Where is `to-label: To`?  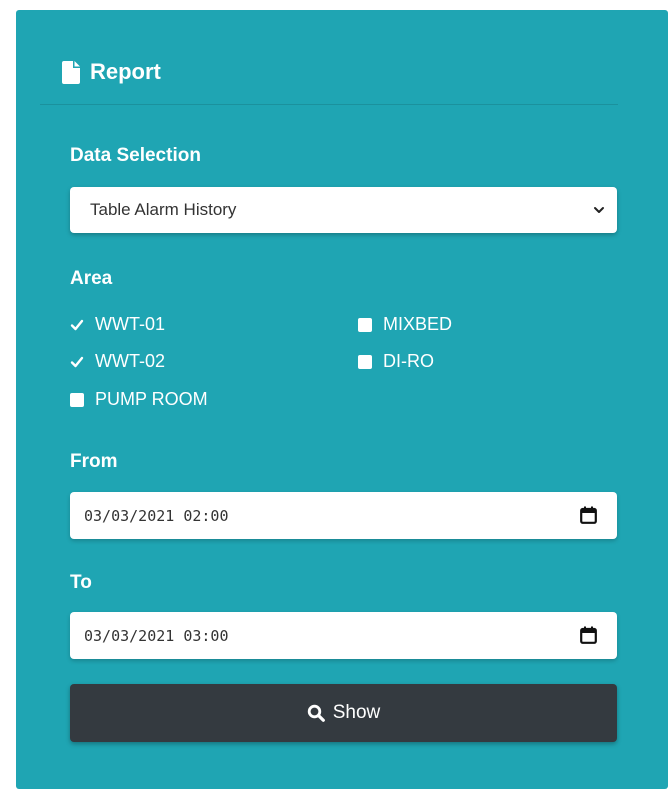
to-label: To is located at coordinates (81, 582).